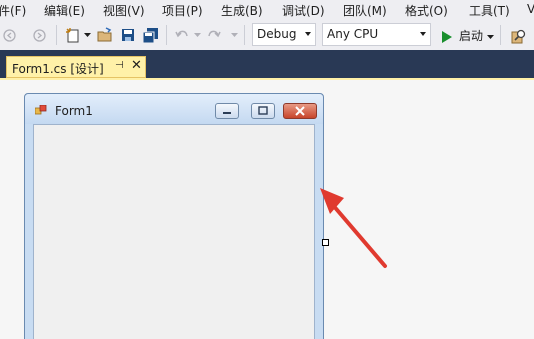 This screenshot has width=534, height=339. I want to click on menu-build: 生成(B), so click(242, 10).